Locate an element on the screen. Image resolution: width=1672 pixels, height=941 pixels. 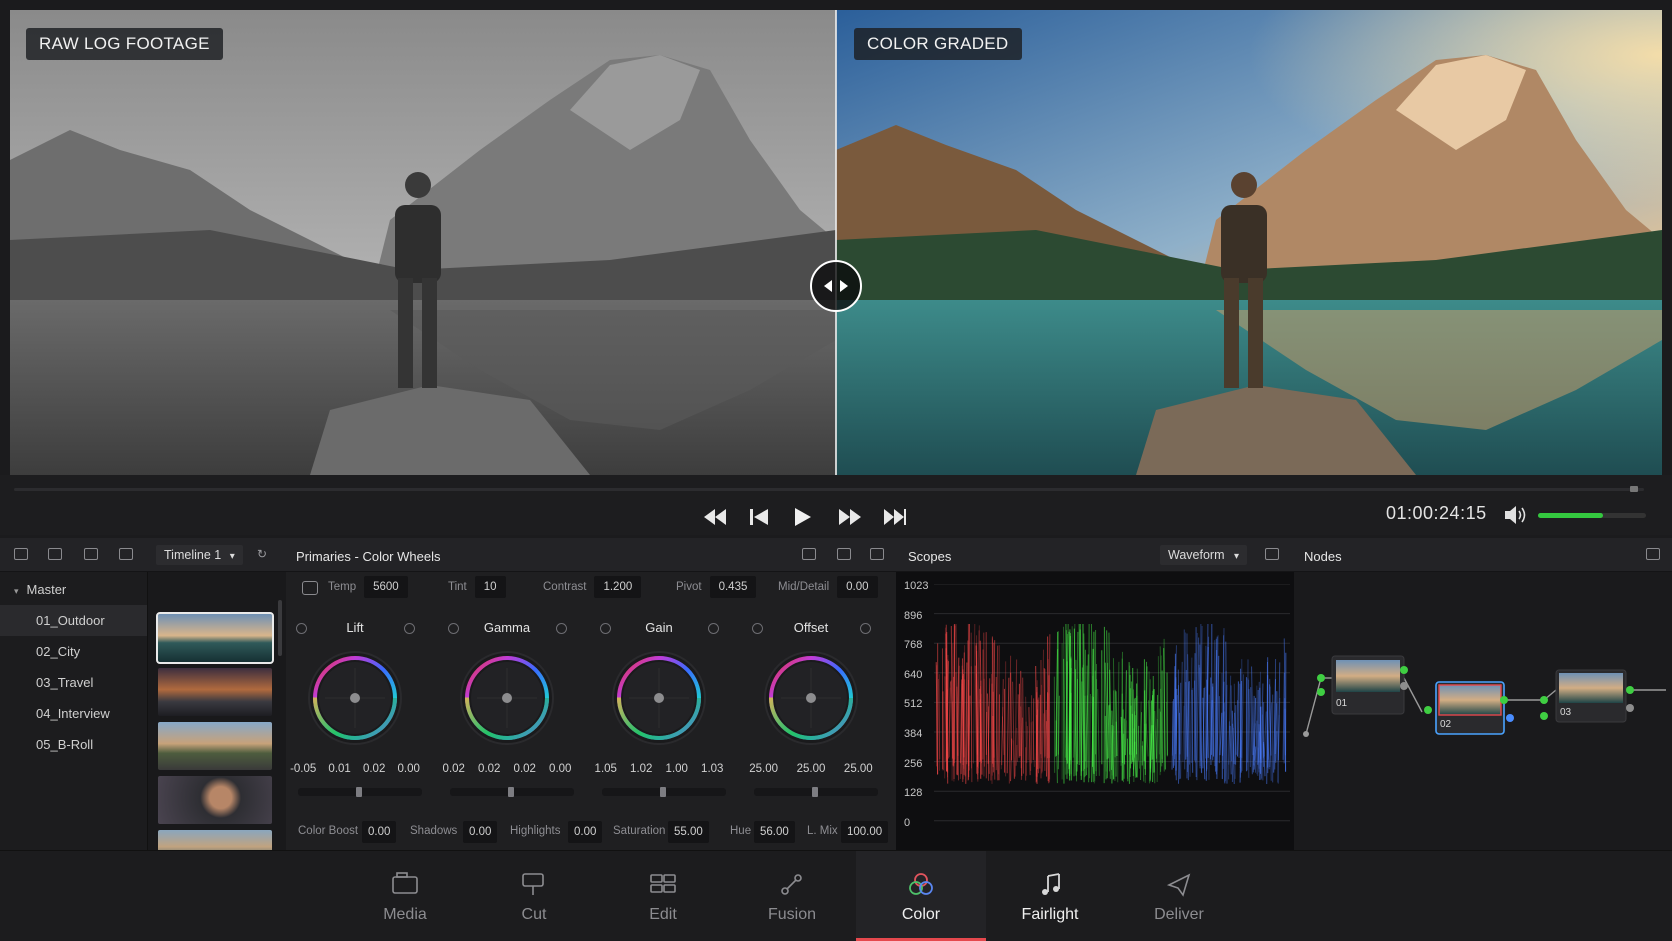
scope-fullscreen-icon is located at coordinates (1272, 554).